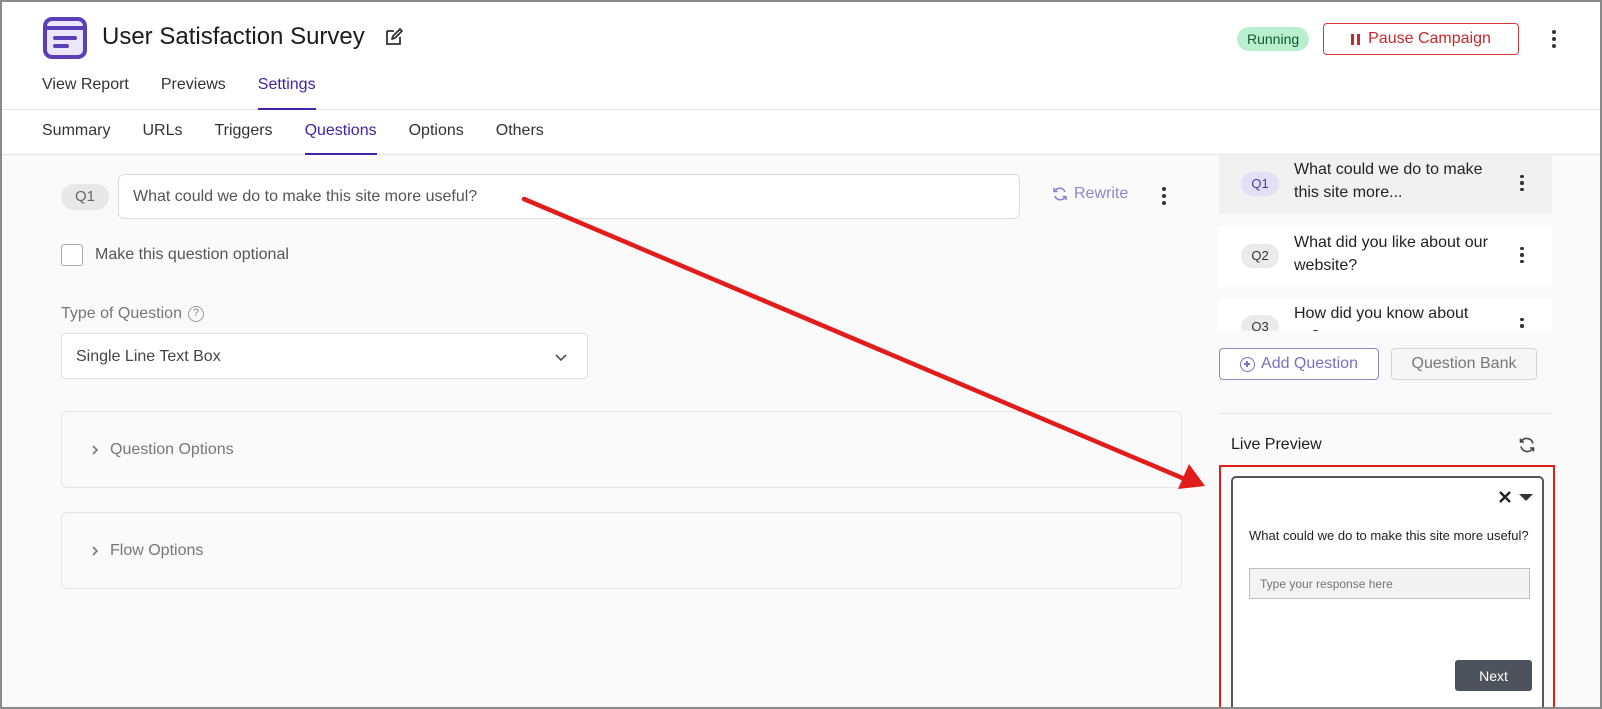 Image resolution: width=1602 pixels, height=709 pixels. I want to click on add-question-label: Add Question, so click(1309, 363).